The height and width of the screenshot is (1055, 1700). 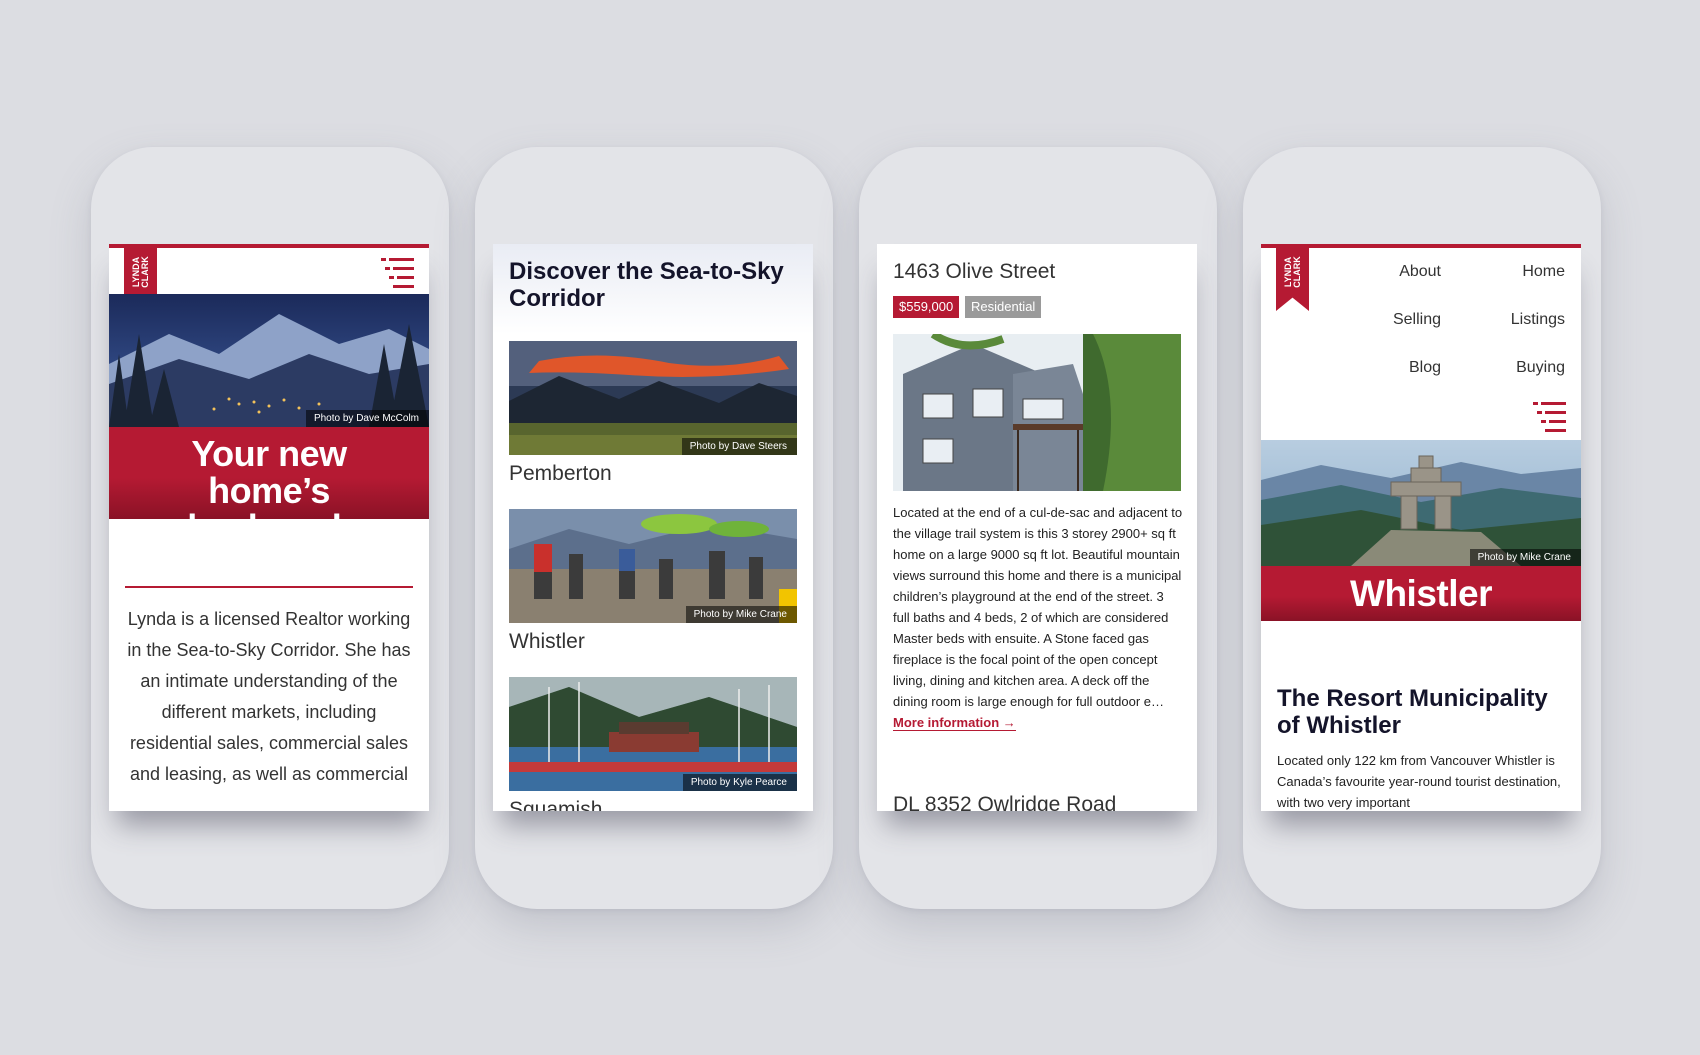 What do you see at coordinates (555, 804) in the screenshot?
I see `card-label-squamish: Squamish` at bounding box center [555, 804].